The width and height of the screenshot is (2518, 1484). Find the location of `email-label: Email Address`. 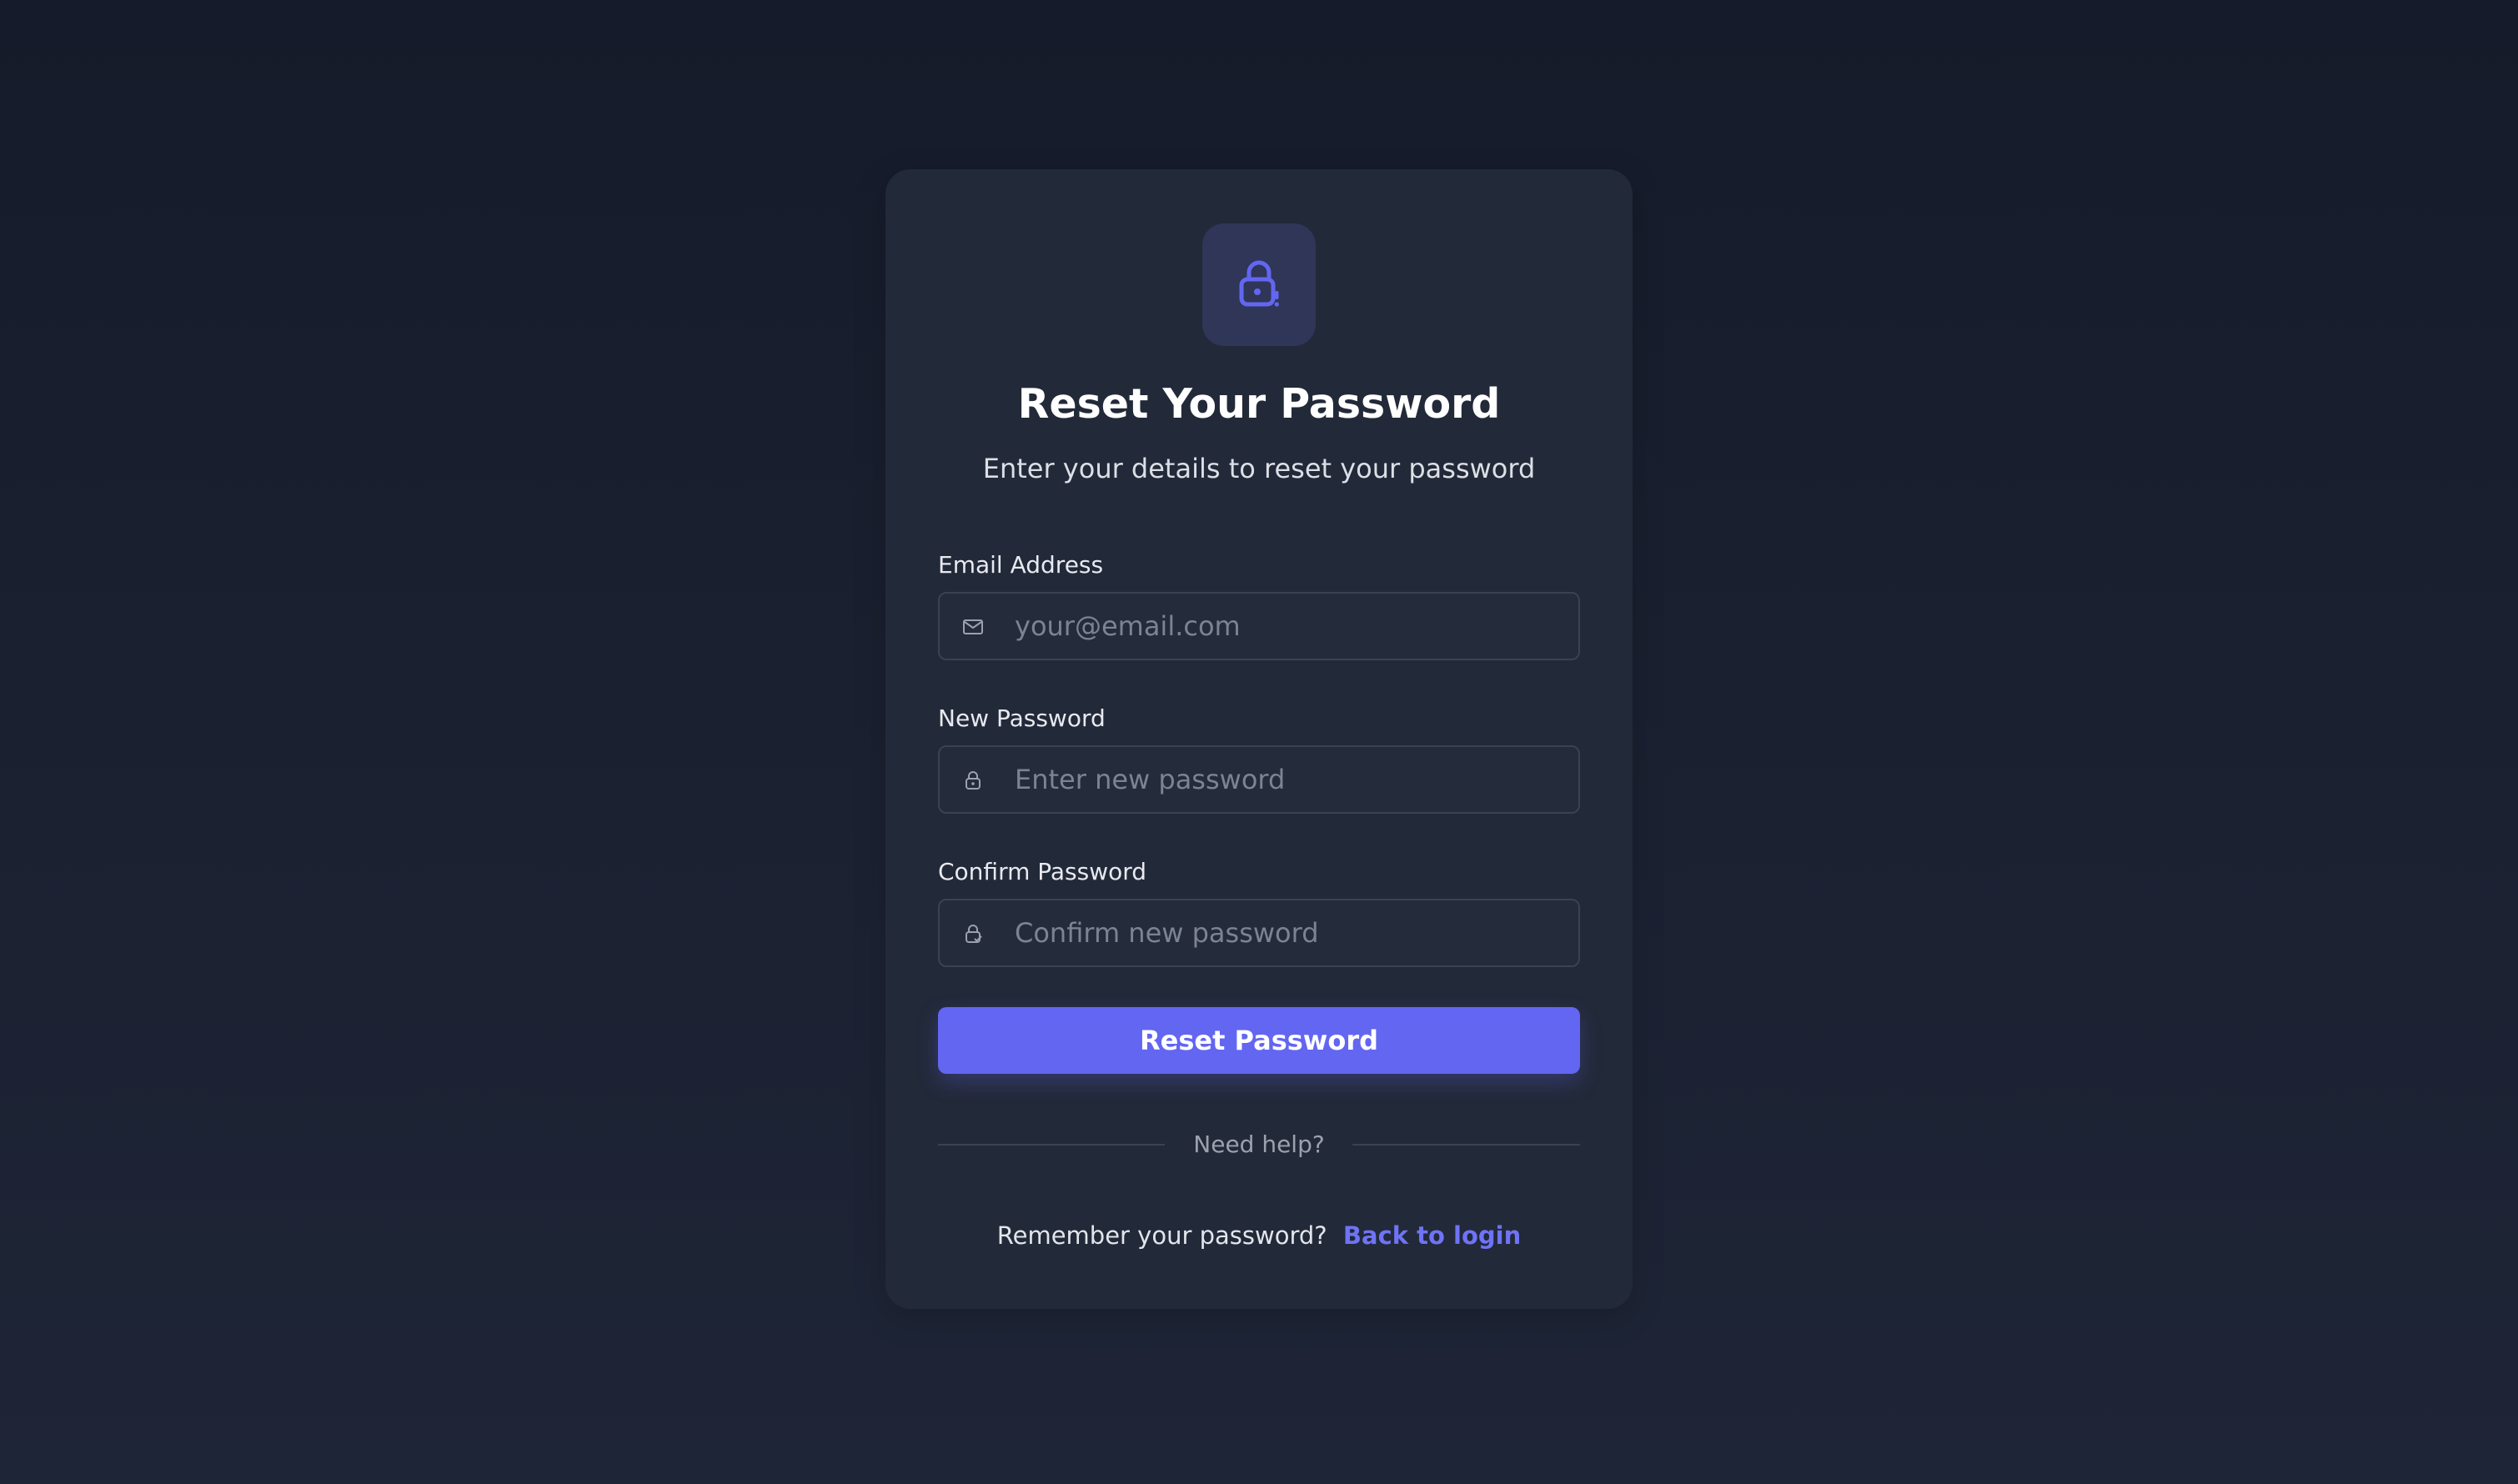

email-label: Email Address is located at coordinates (1021, 565).